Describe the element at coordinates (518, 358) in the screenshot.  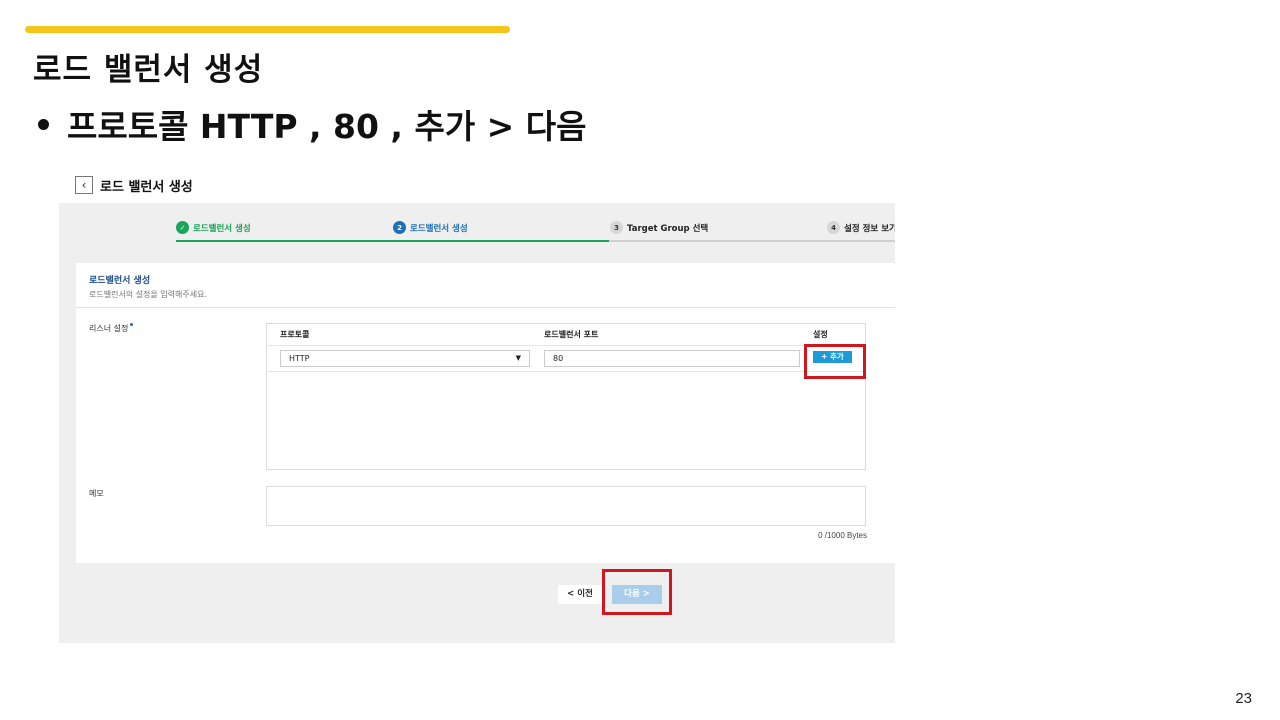
I see `caret-down-icon: ▼` at that location.